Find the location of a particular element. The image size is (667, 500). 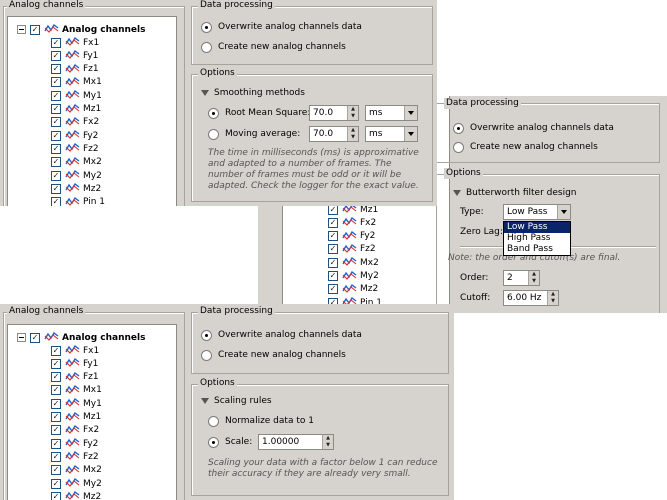

normalize-row: Normalize data to 1 is located at coordinates (261, 421).